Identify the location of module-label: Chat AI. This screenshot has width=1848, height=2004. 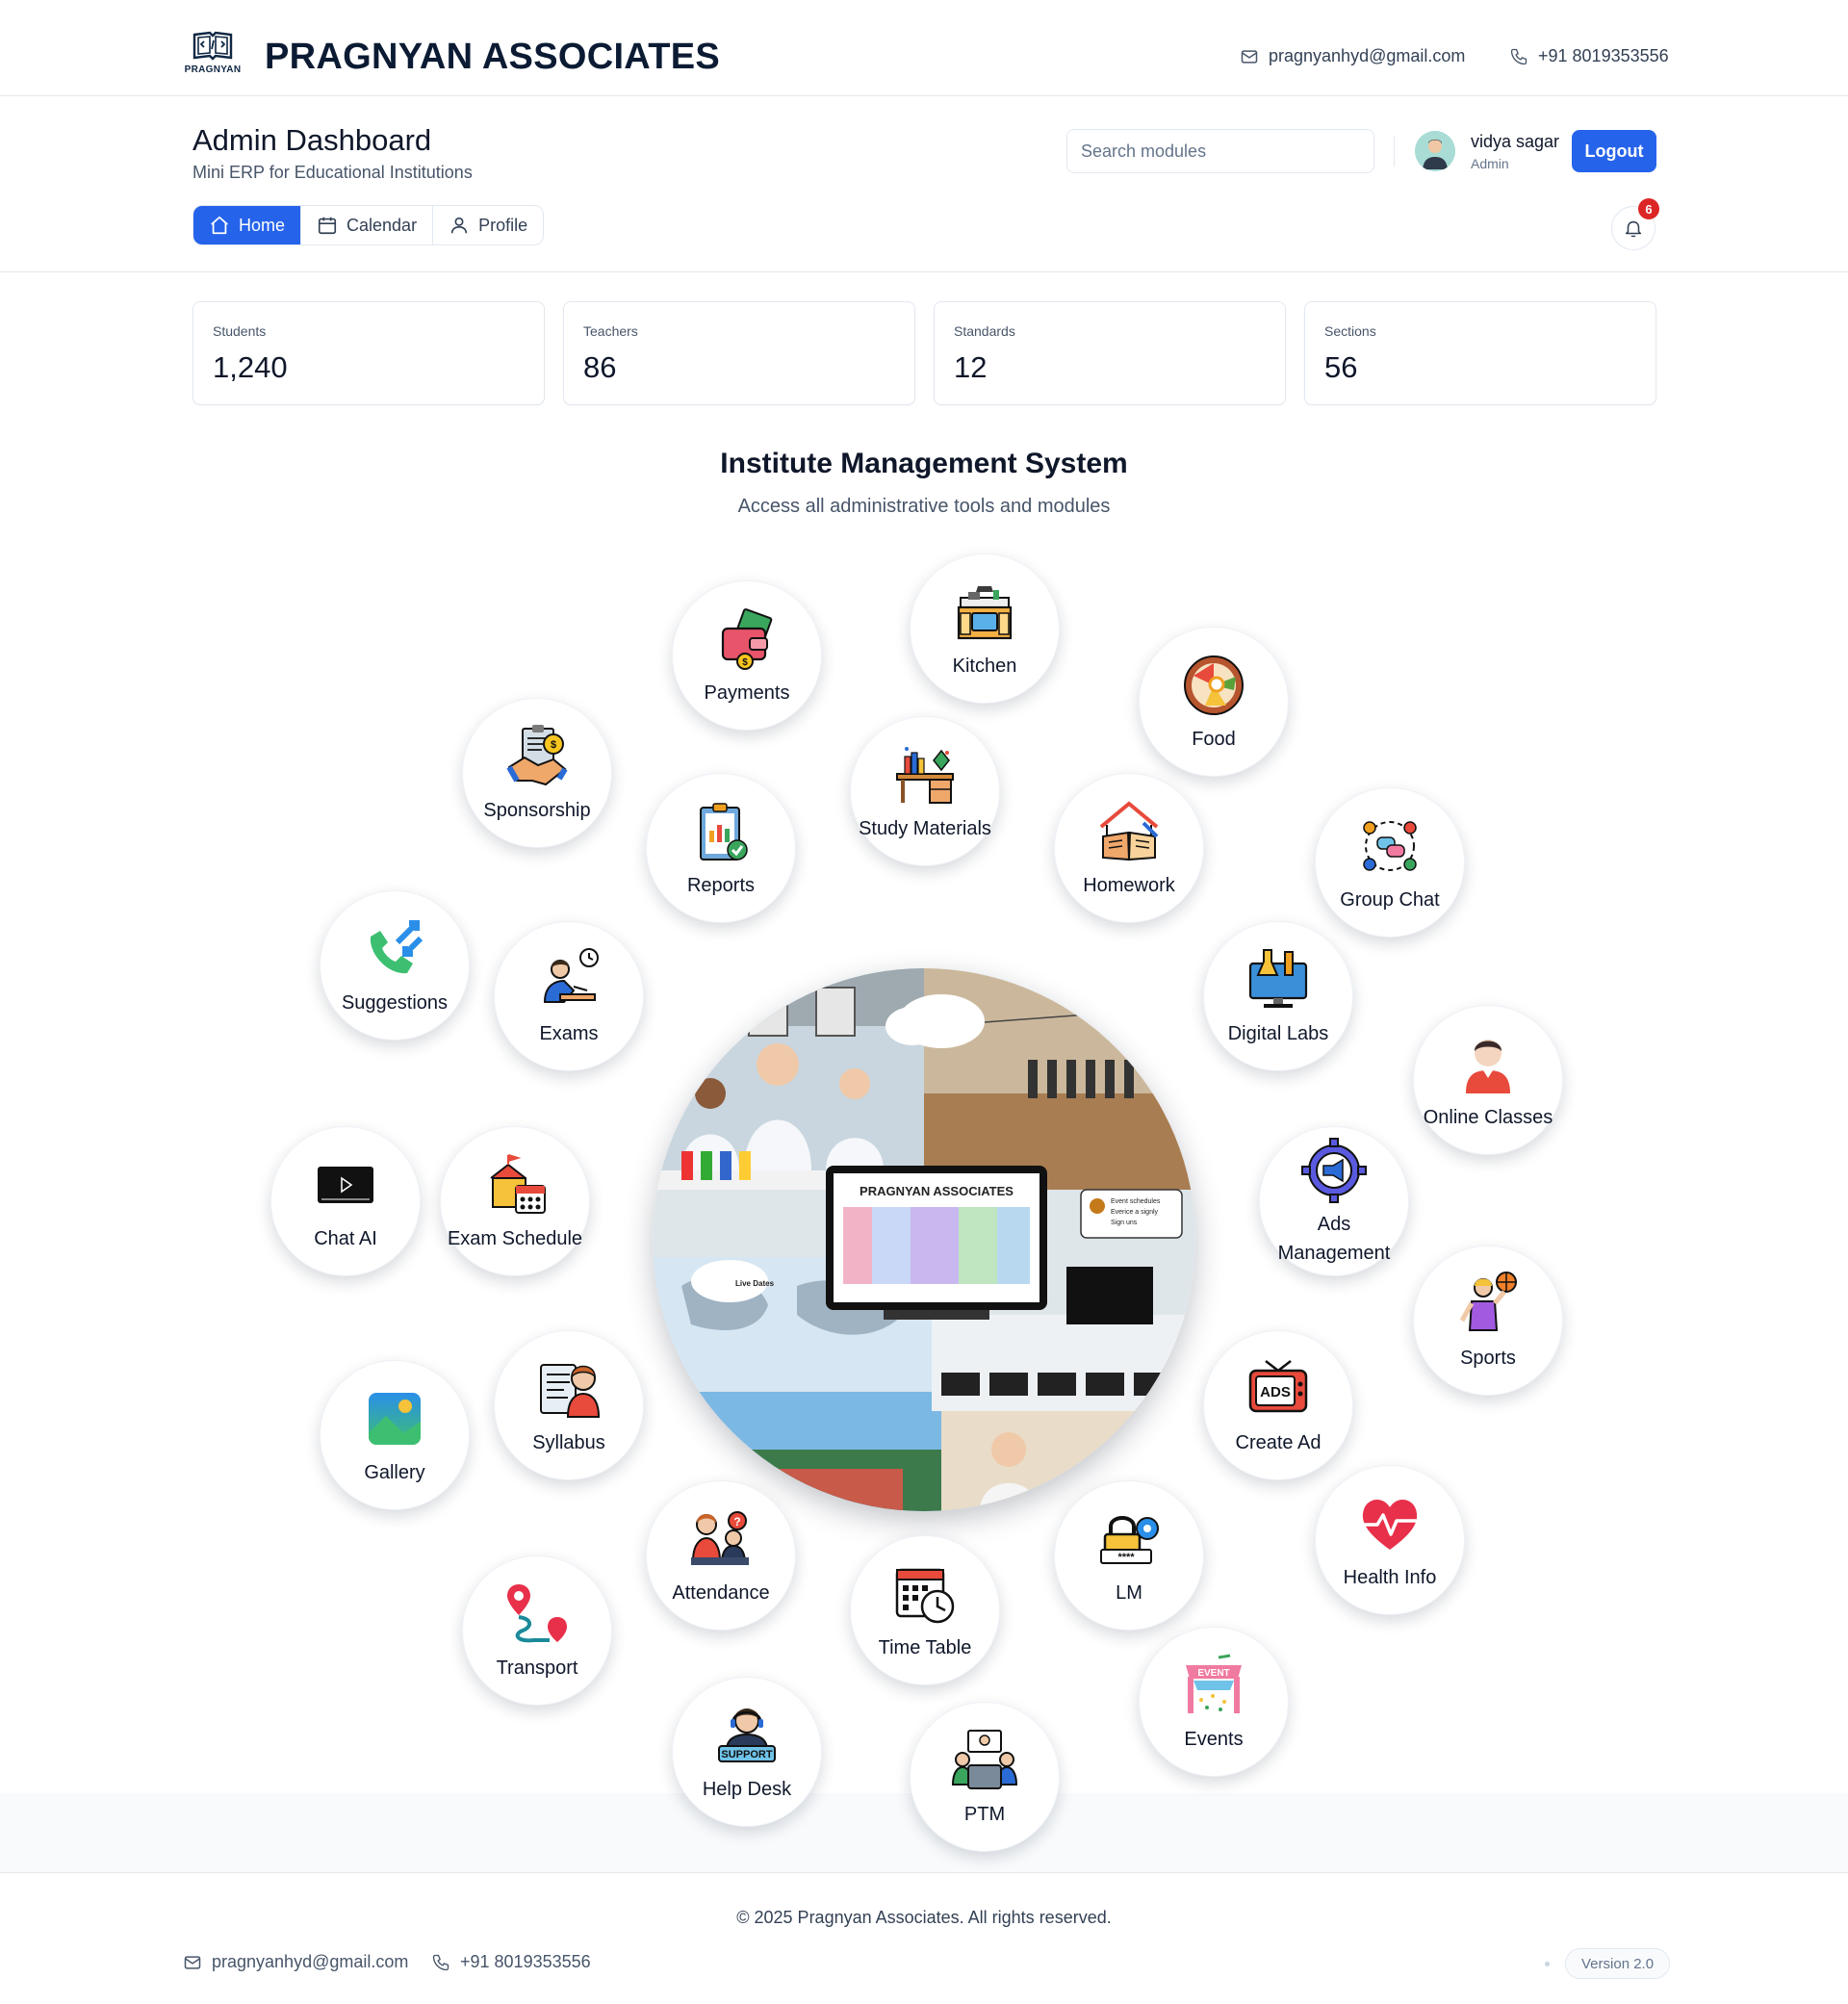
(345, 1238).